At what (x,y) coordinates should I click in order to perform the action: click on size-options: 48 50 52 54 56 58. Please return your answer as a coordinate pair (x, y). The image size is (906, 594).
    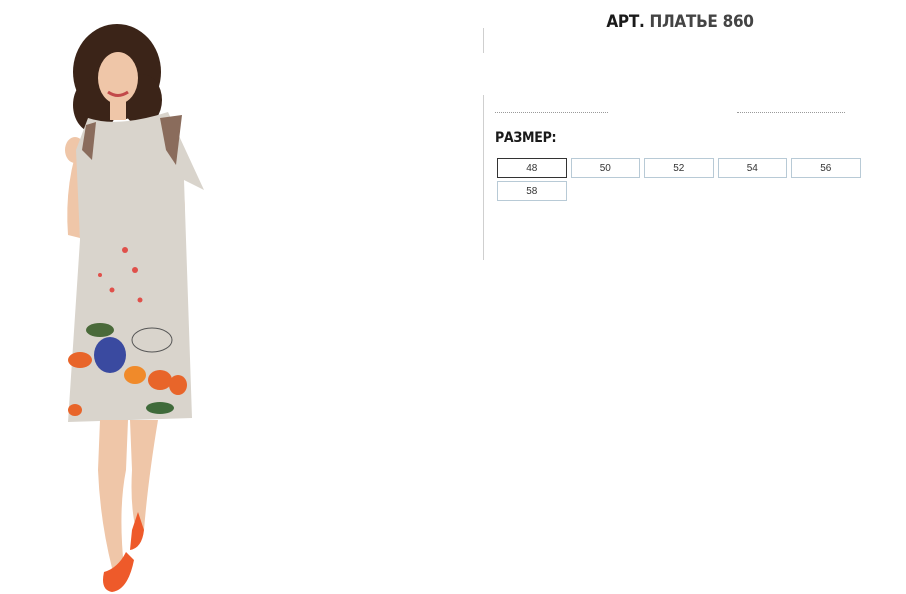
    Looking at the image, I should click on (682, 179).